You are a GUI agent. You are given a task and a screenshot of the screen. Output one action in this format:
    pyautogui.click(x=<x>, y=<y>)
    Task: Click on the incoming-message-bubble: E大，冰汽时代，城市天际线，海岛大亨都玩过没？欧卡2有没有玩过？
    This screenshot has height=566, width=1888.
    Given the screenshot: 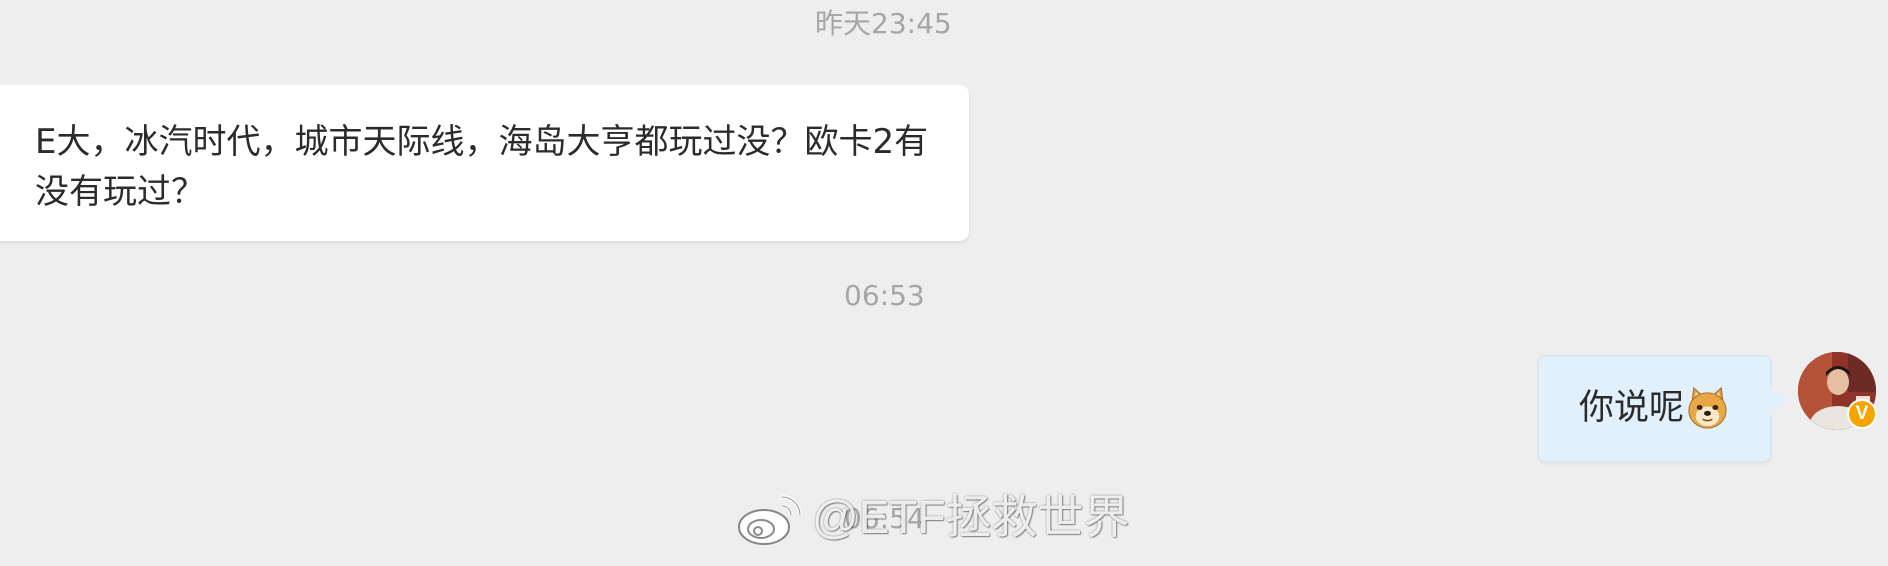 What is the action you would take?
    pyautogui.click(x=484, y=163)
    